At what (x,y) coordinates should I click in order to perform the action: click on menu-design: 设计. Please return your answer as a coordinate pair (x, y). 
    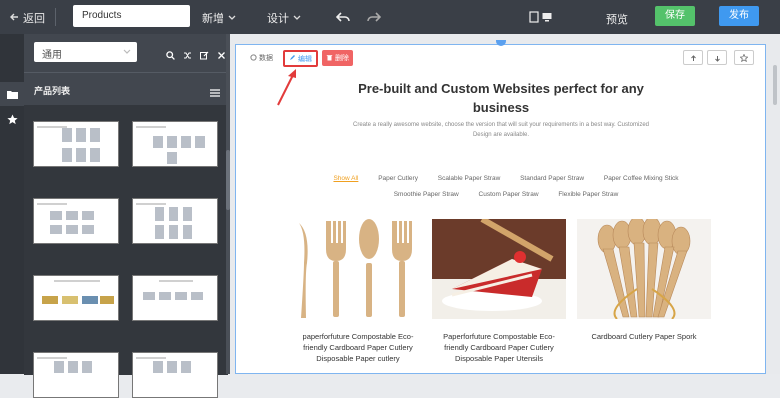
    Looking at the image, I should click on (284, 18).